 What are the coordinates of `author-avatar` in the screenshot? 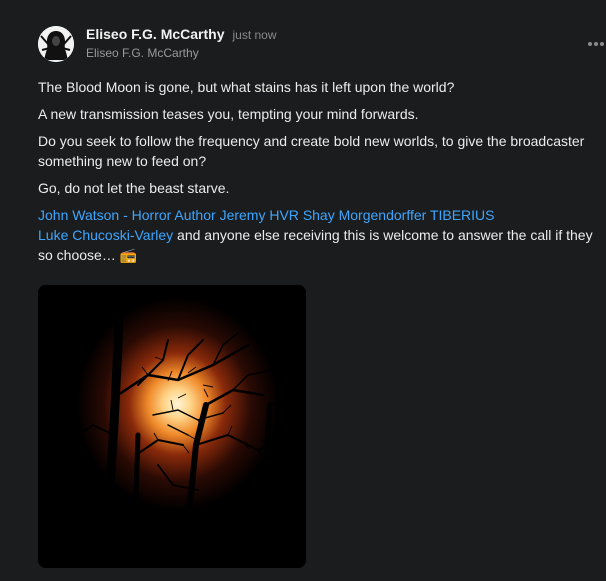 It's located at (56, 44).